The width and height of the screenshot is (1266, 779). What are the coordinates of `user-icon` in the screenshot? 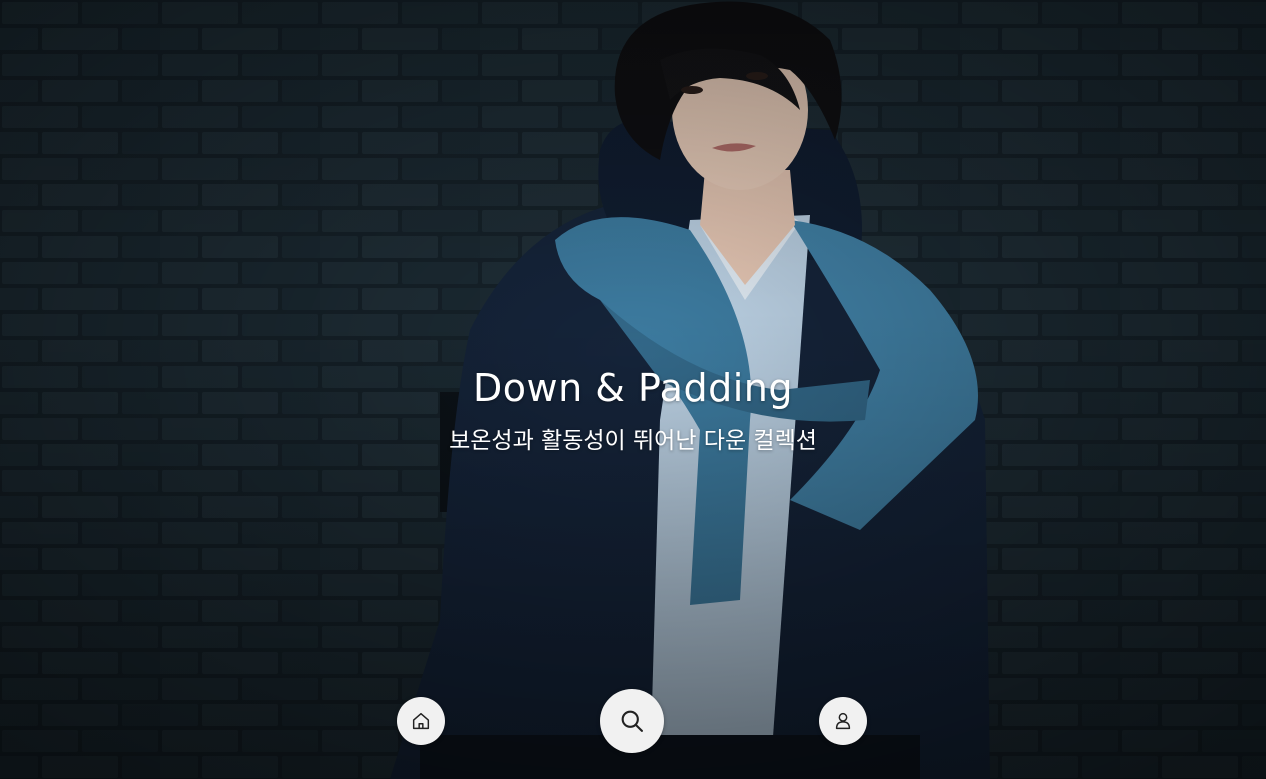 It's located at (843, 721).